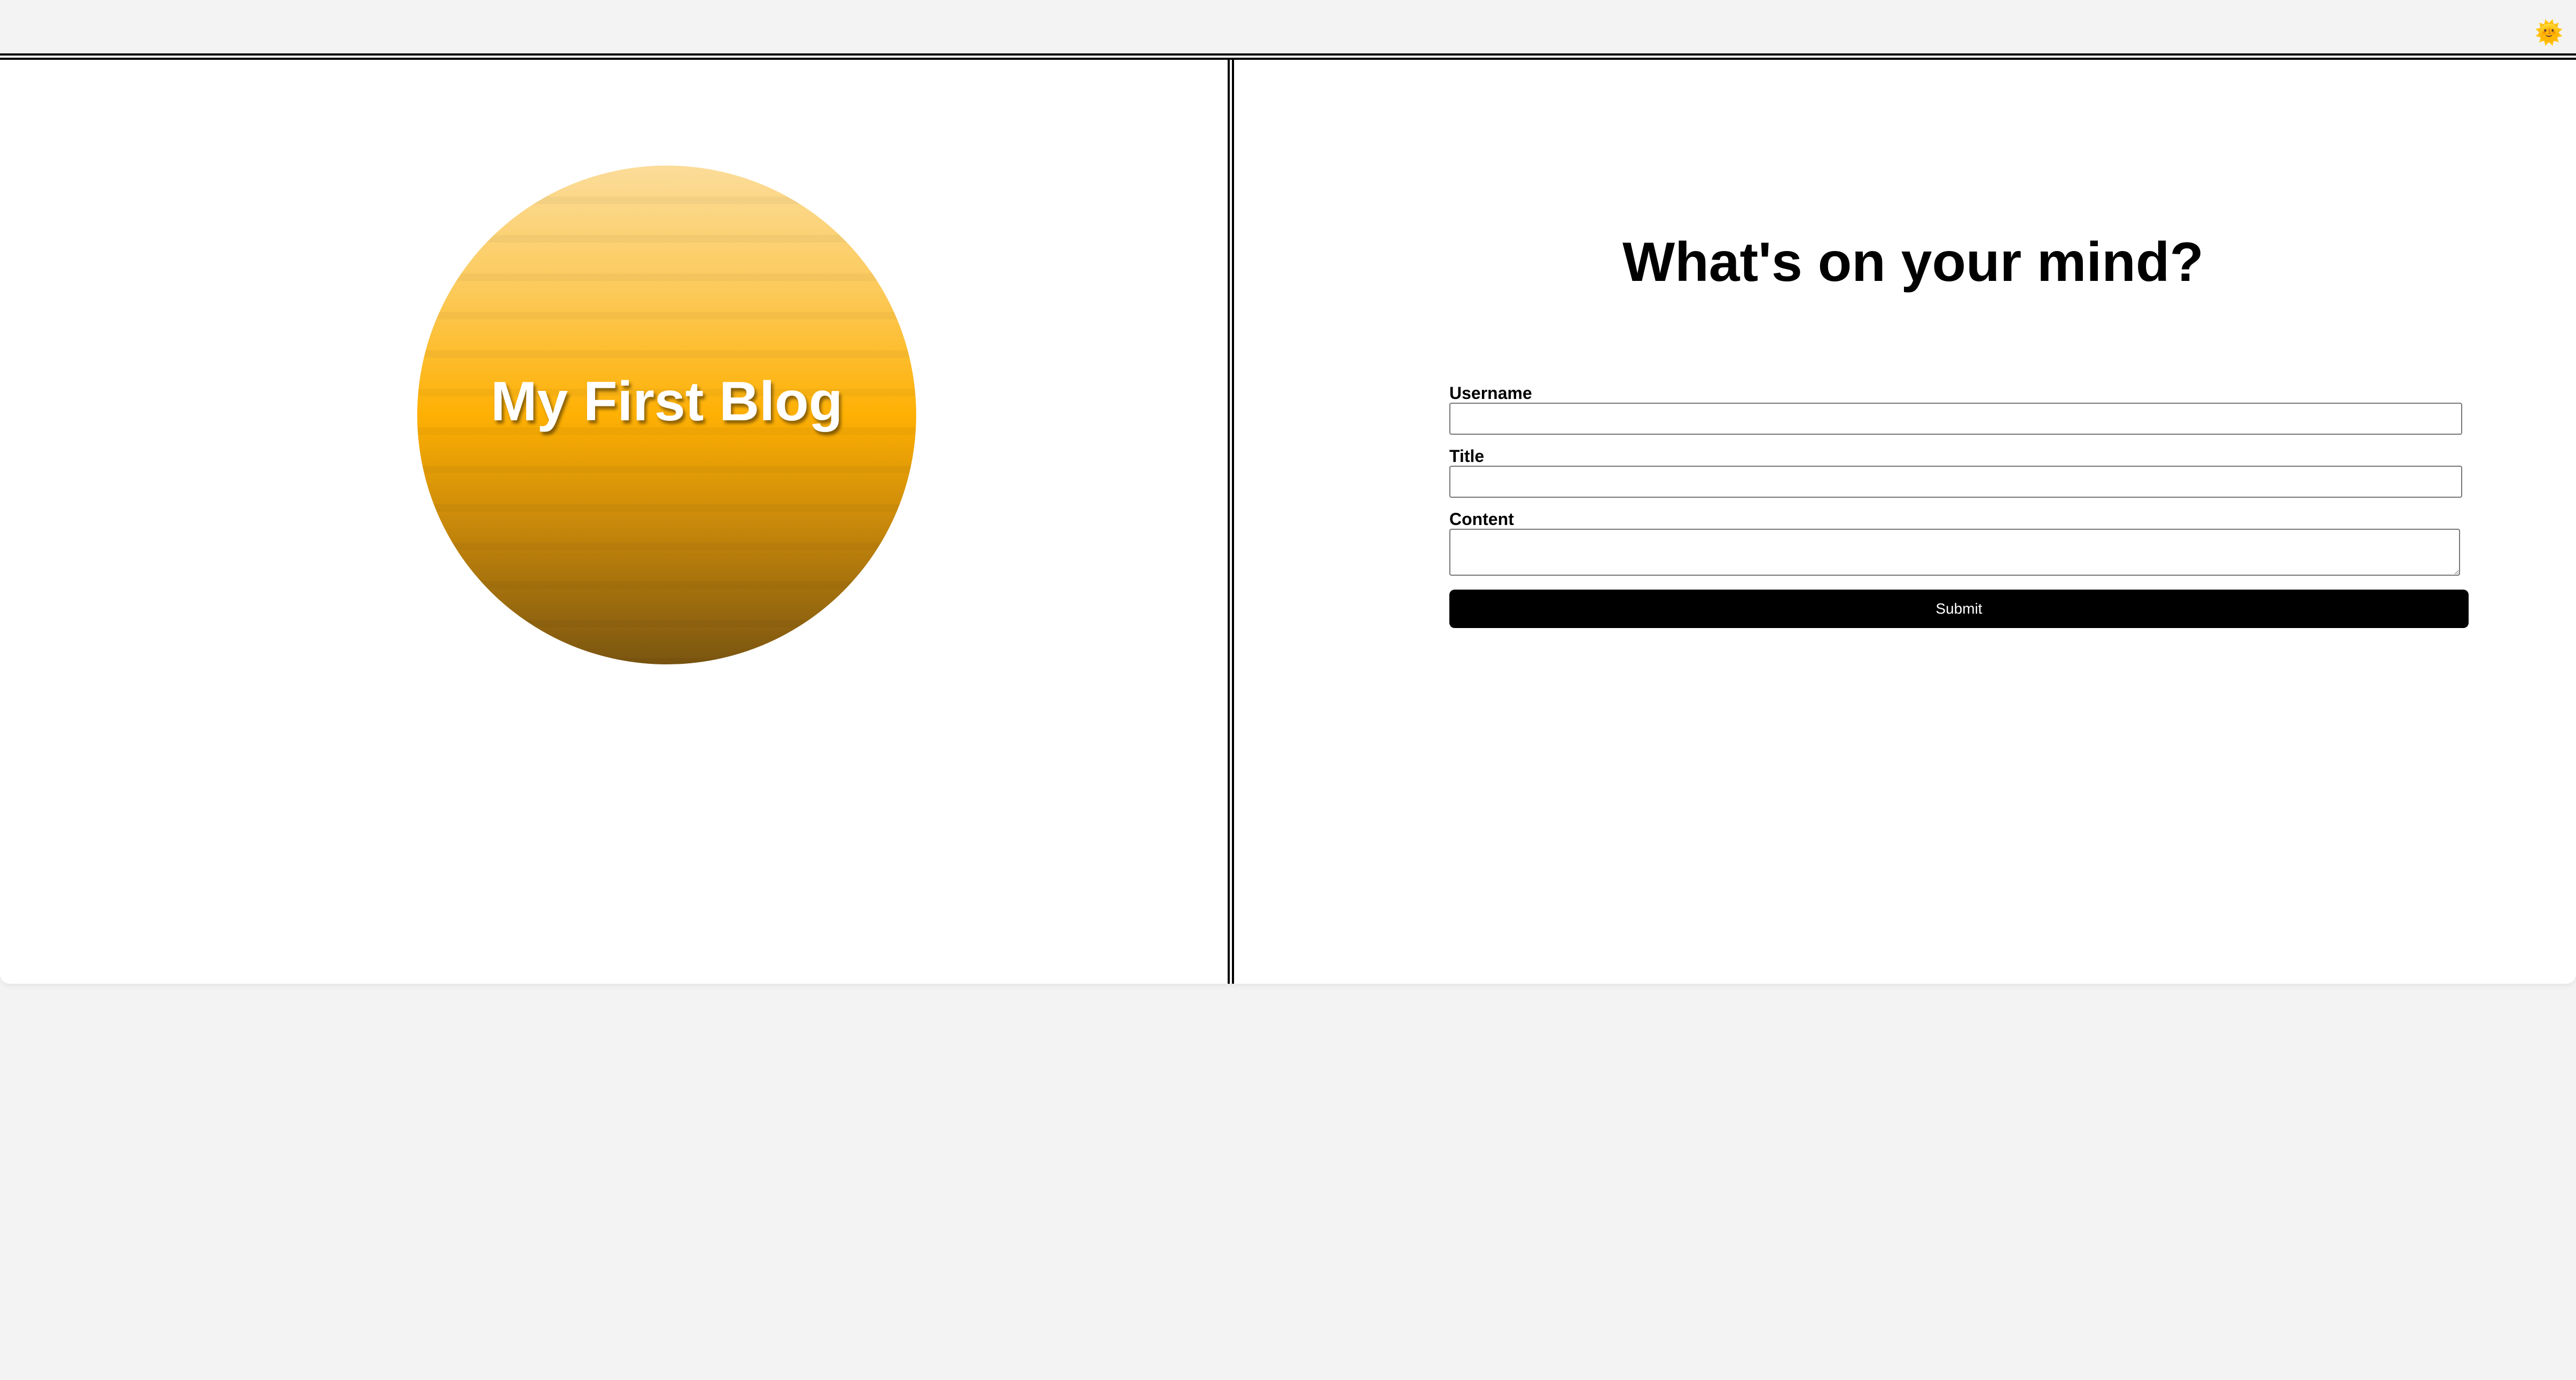 The height and width of the screenshot is (1380, 2576). Describe the element at coordinates (1959, 609) in the screenshot. I see `submit-button: Submit` at that location.